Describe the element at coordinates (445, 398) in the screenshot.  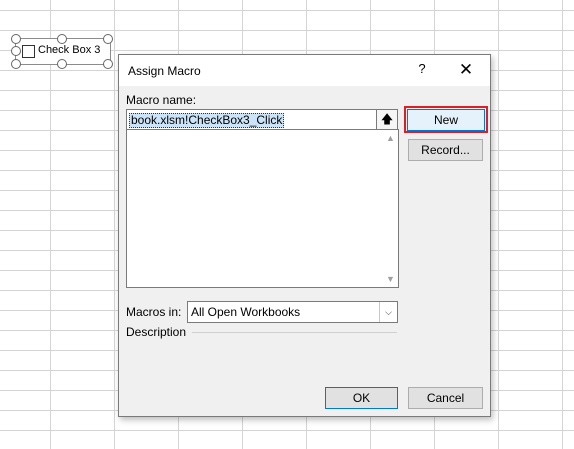
I see `cancel-button: Cancel` at that location.